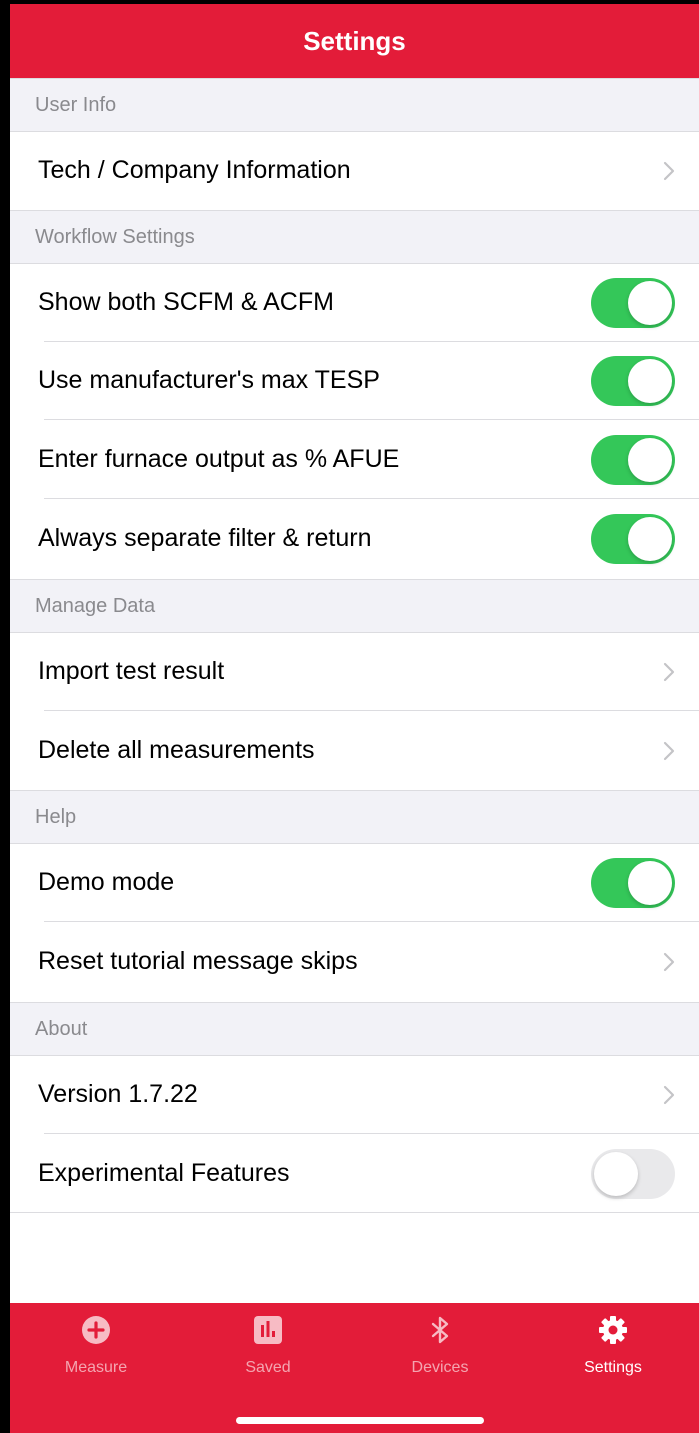  What do you see at coordinates (95, 606) in the screenshot?
I see `section-title: Manage Data` at bounding box center [95, 606].